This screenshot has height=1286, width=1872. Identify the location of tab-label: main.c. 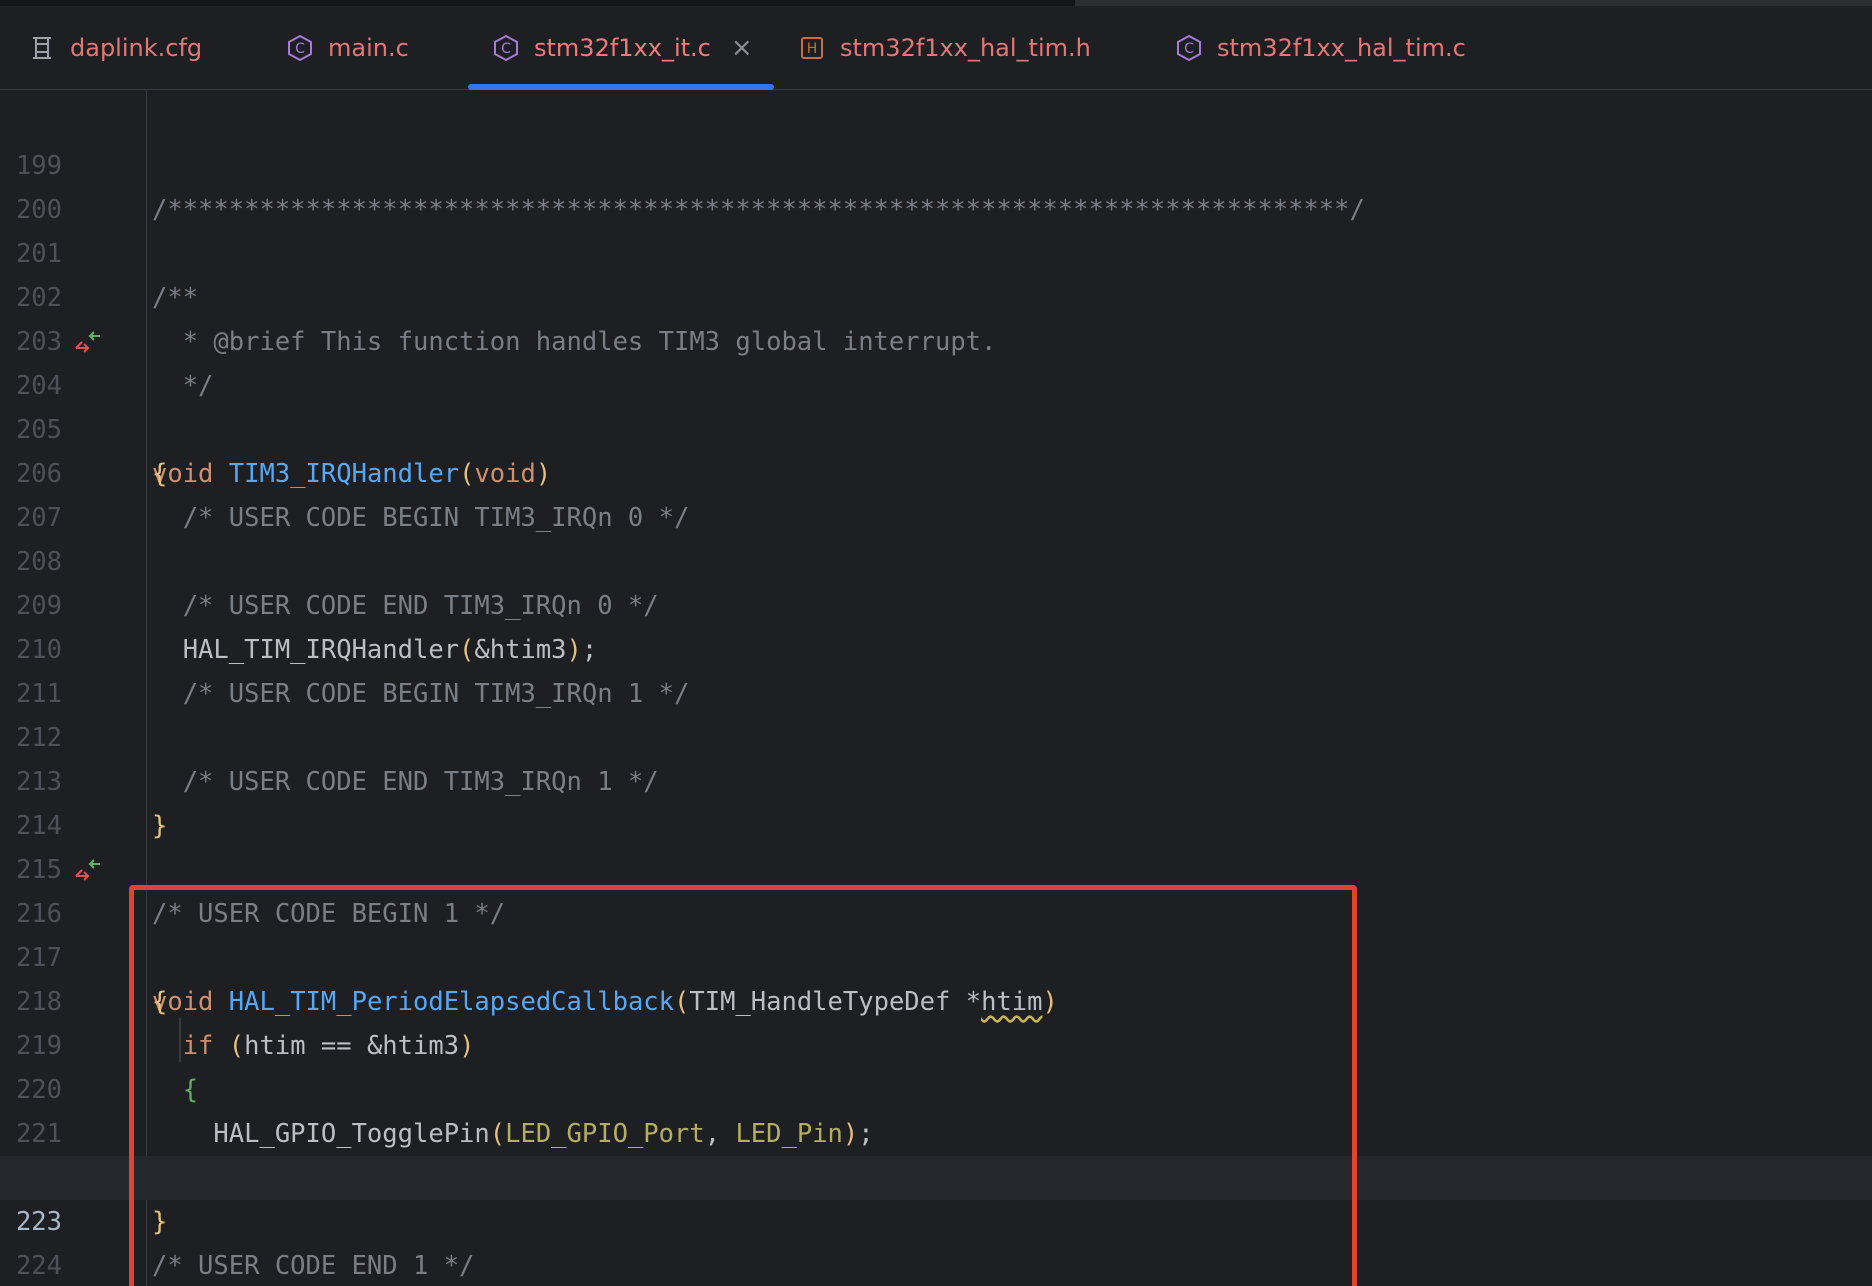
(368, 47).